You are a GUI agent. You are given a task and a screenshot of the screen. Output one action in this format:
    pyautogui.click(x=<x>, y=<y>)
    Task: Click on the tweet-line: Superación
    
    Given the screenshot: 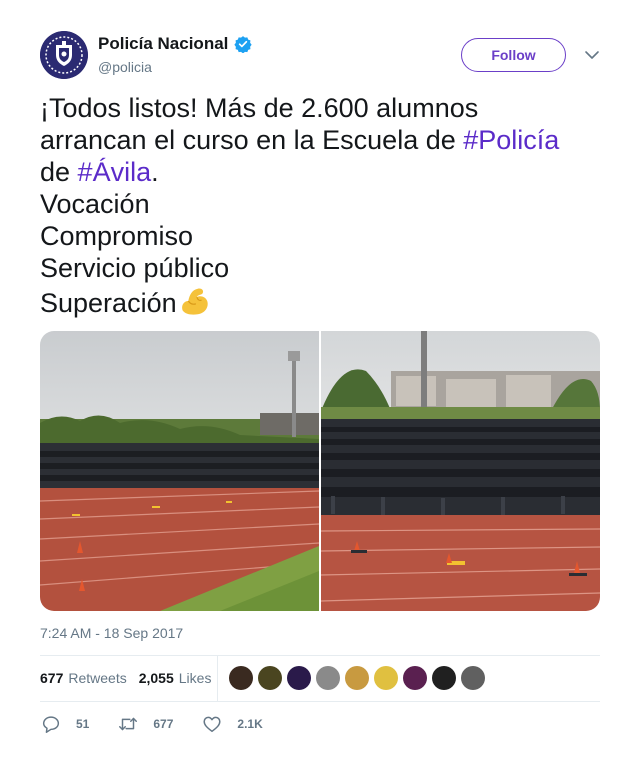 What is the action you would take?
    pyautogui.click(x=320, y=301)
    